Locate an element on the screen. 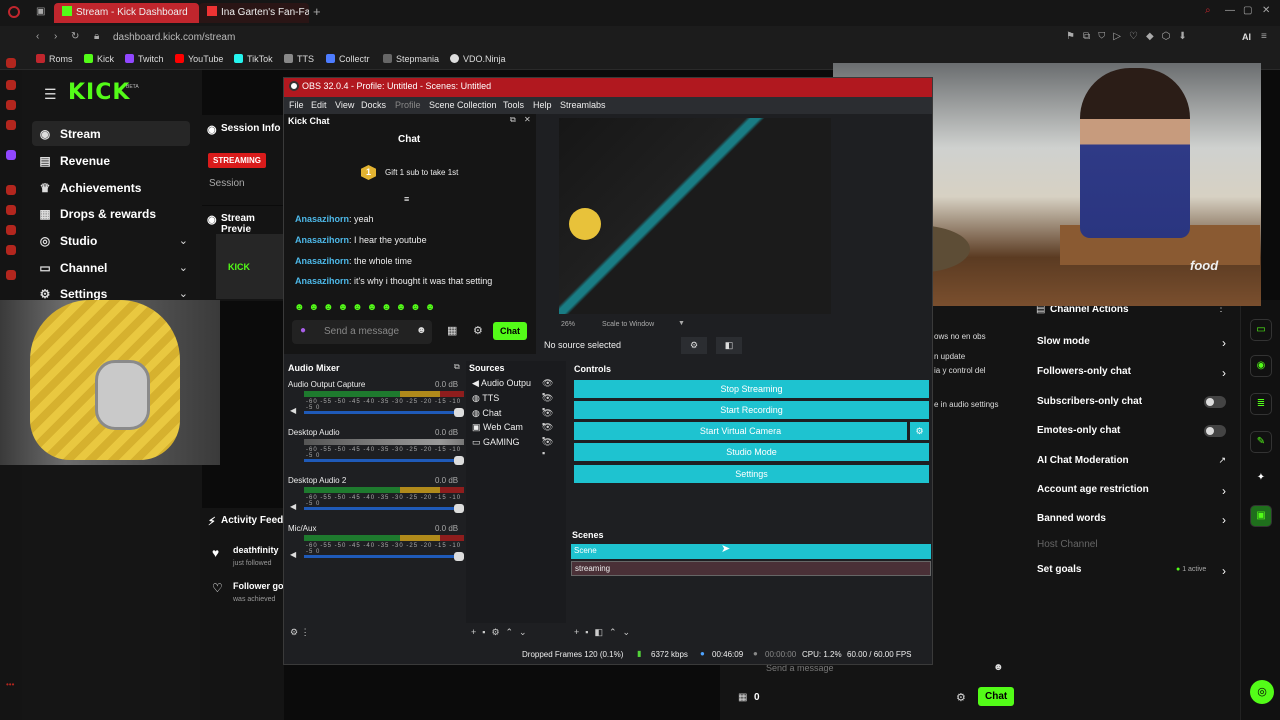 Image resolution: width=1280 pixels, height=720 pixels. sources-toolbar-icons: +▪⚙⌃⌄ is located at coordinates (502, 632).